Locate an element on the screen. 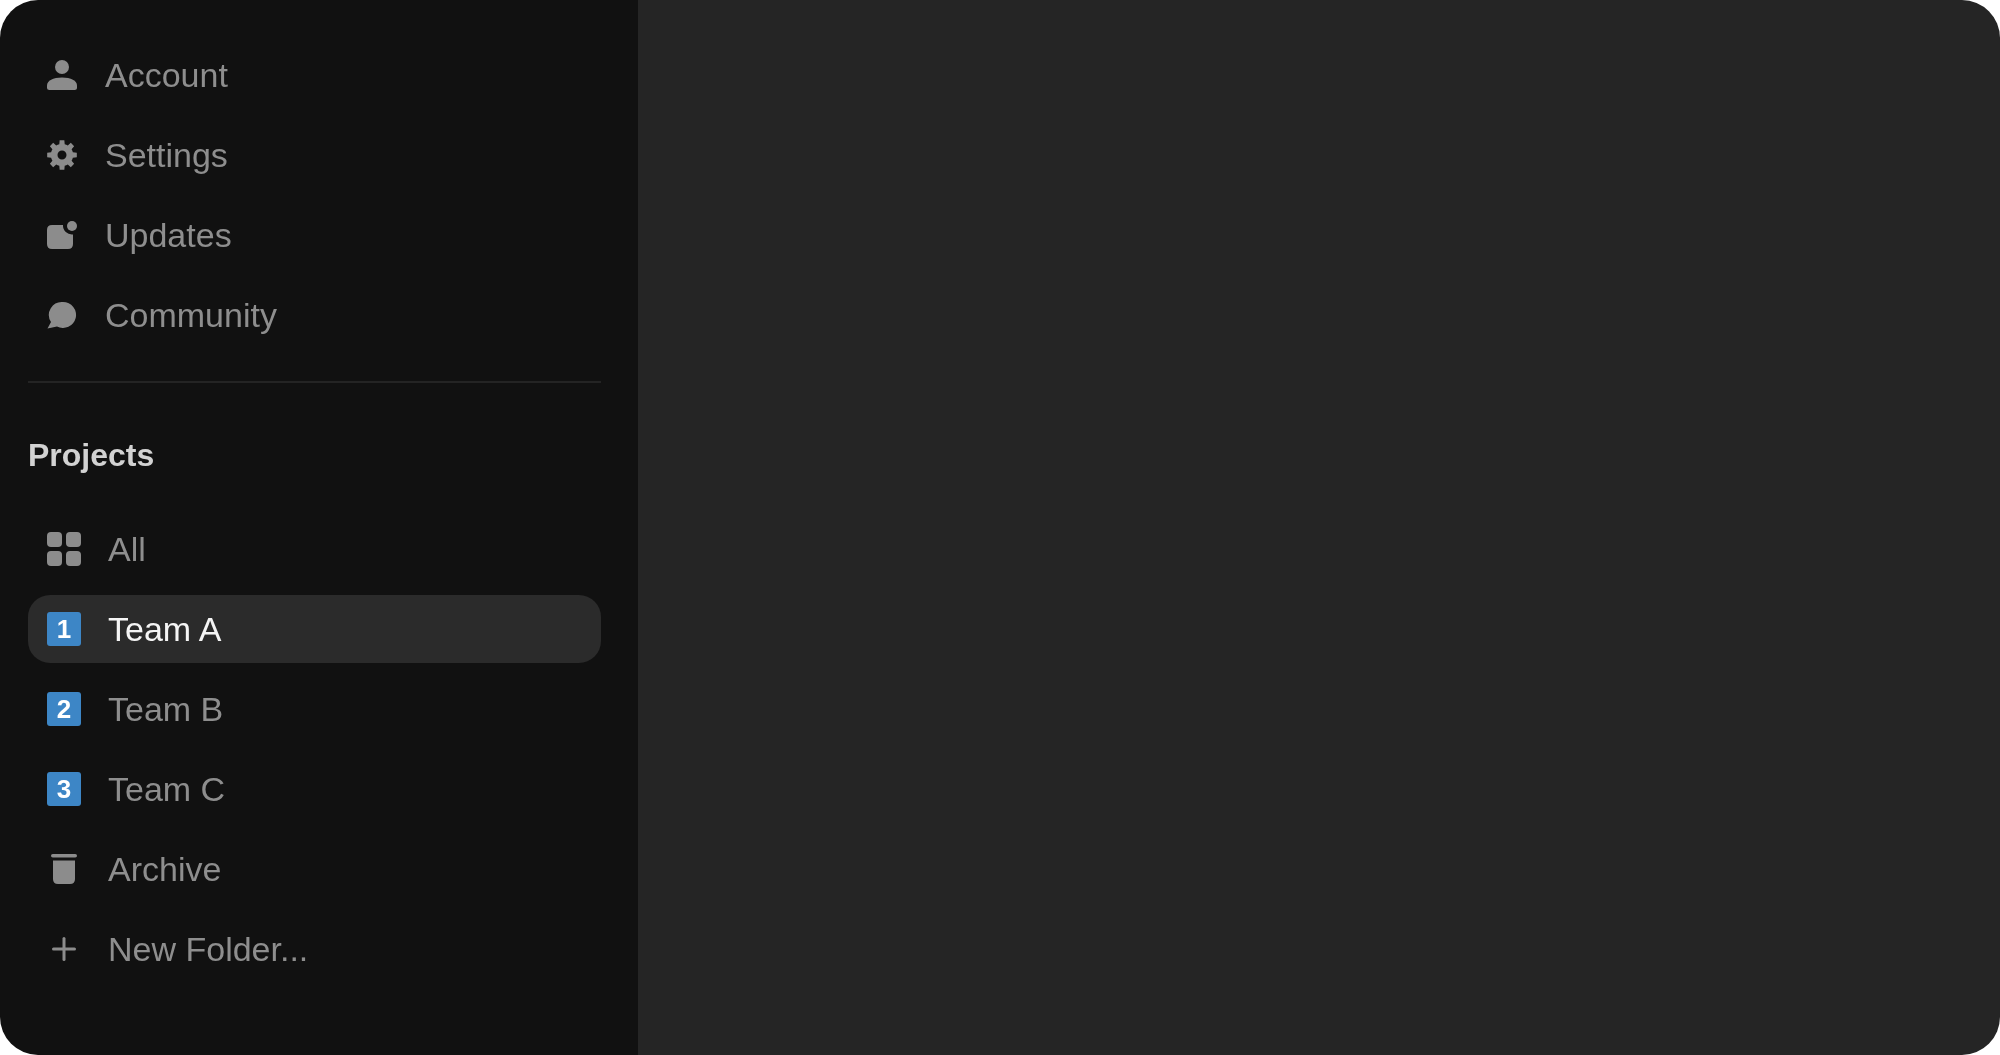 The width and height of the screenshot is (2000, 1055). person-icon is located at coordinates (62, 75).